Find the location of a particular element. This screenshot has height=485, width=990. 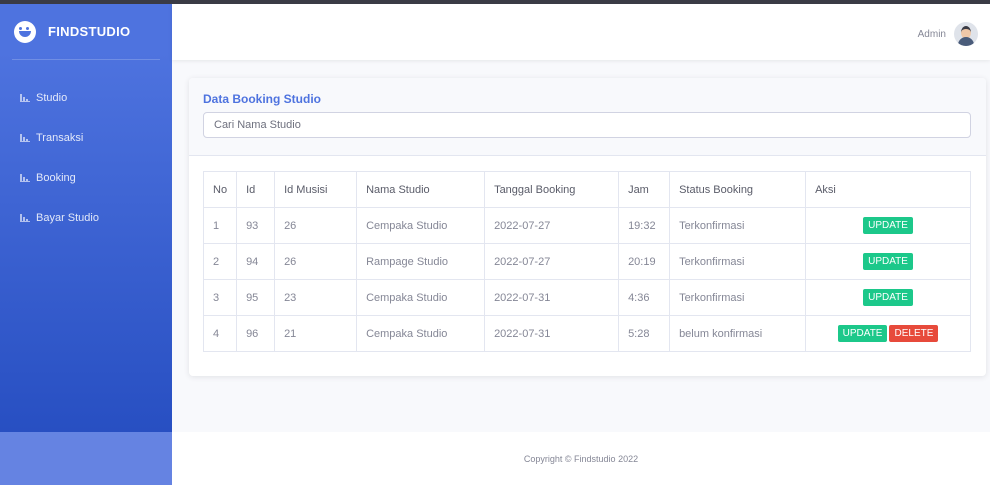

brand: FINDSTUDIO is located at coordinates (86, 31).